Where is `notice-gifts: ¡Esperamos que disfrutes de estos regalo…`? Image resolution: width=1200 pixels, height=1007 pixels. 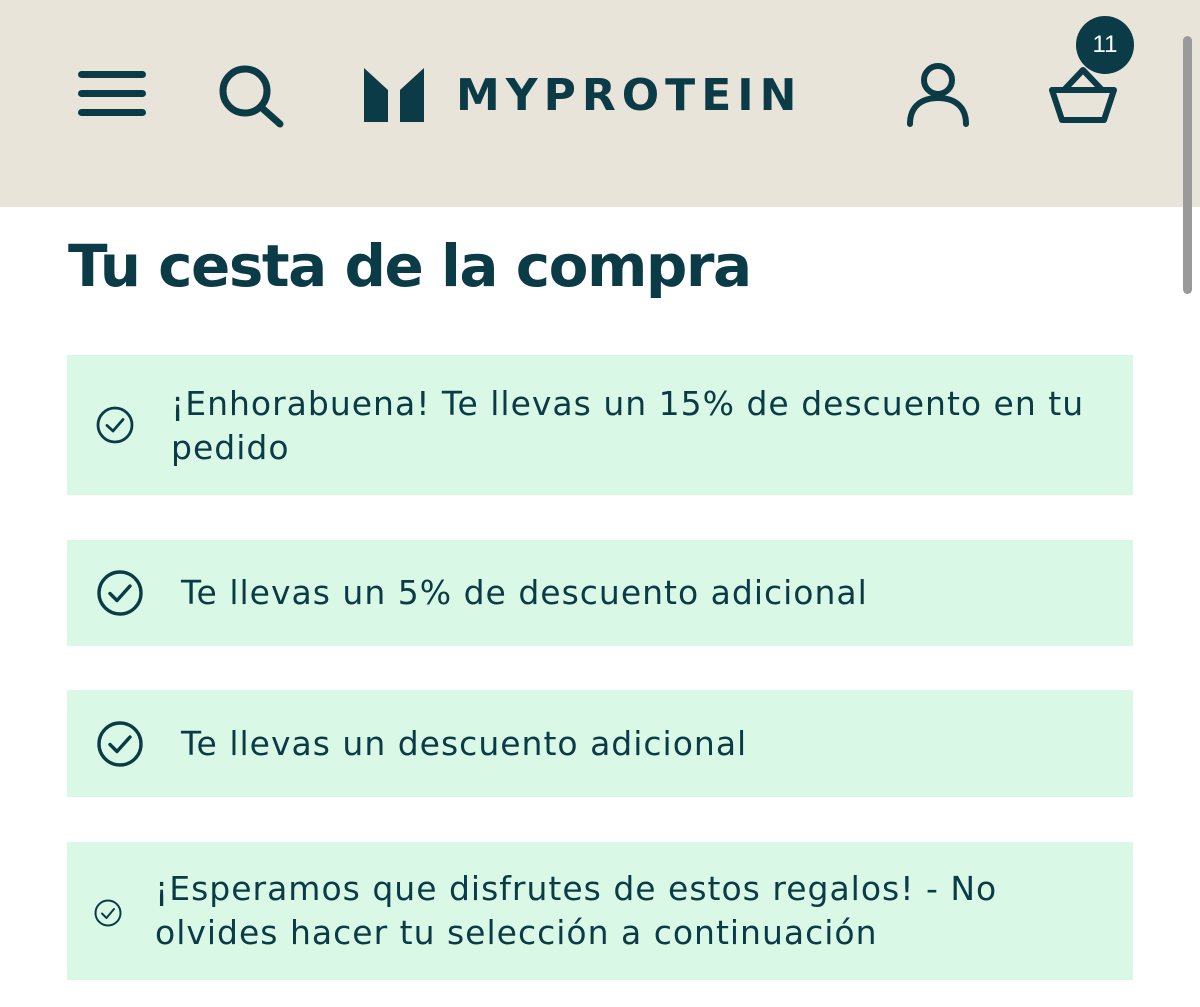
notice-gifts: ¡Esperamos que disfrutes de estos regalo… is located at coordinates (600, 911).